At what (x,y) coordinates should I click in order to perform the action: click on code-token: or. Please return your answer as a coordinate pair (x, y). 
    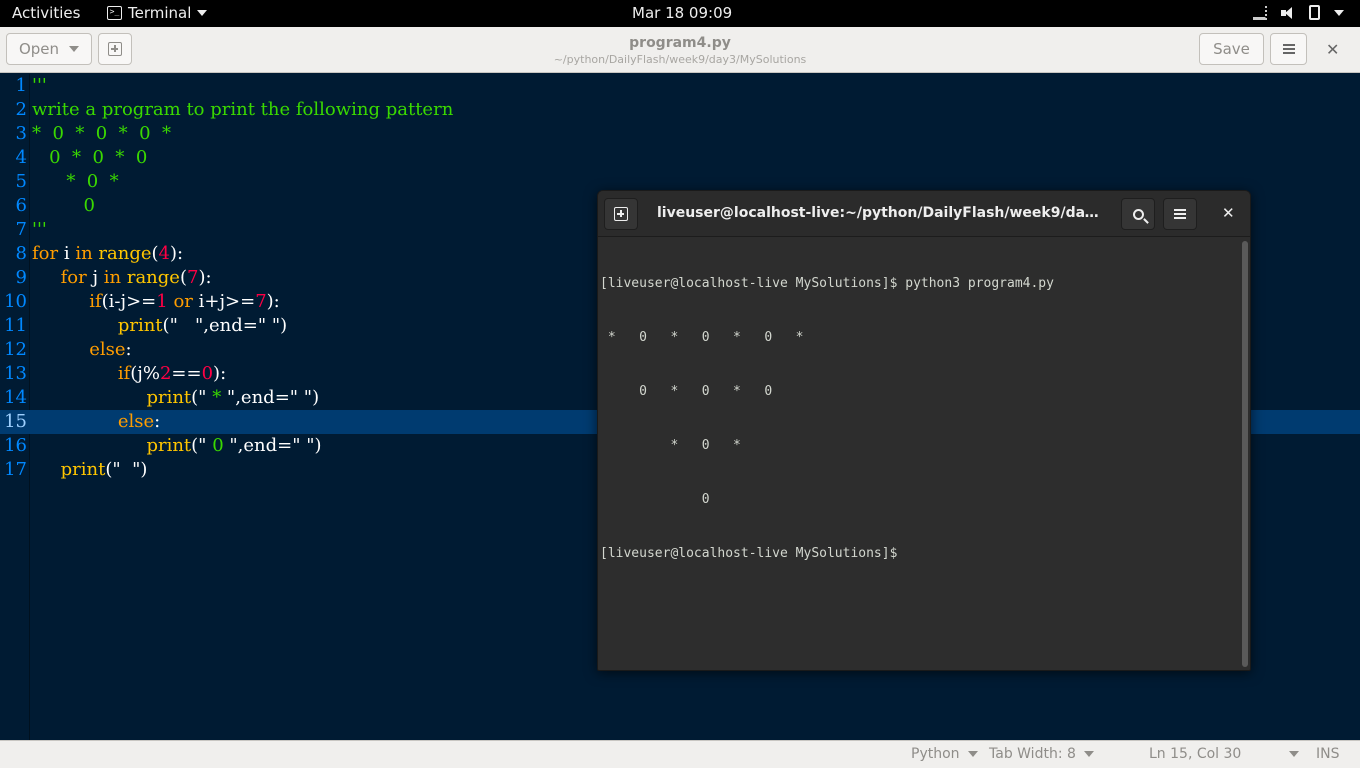
    Looking at the image, I should click on (183, 301).